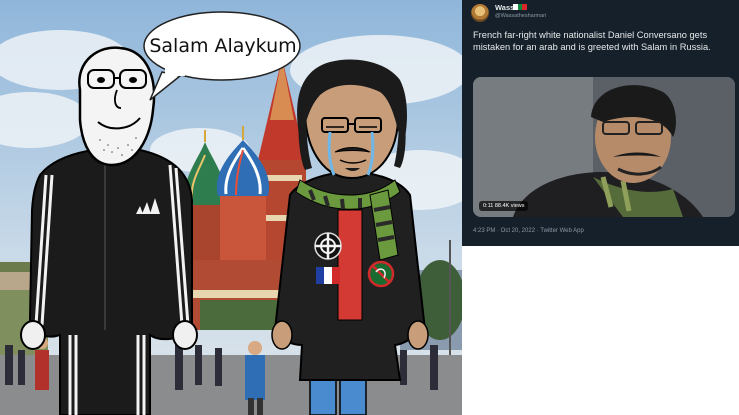 This screenshot has width=739, height=415. I want to click on tweet-video: 0:11 88.4K views, so click(604, 147).